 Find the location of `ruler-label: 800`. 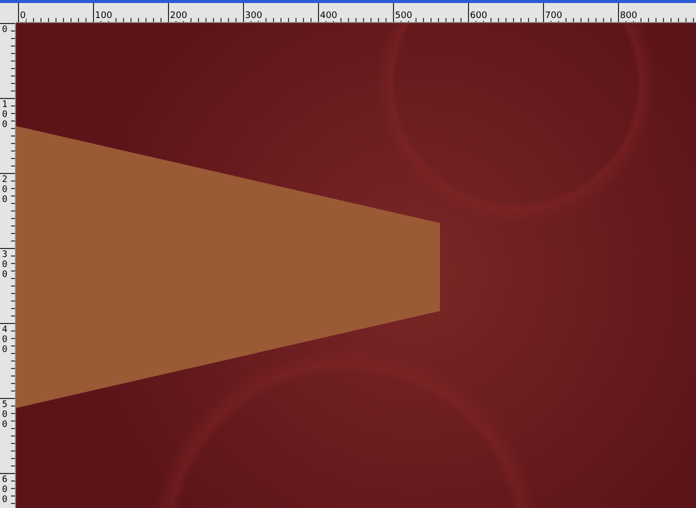

ruler-label: 800 is located at coordinates (628, 16).